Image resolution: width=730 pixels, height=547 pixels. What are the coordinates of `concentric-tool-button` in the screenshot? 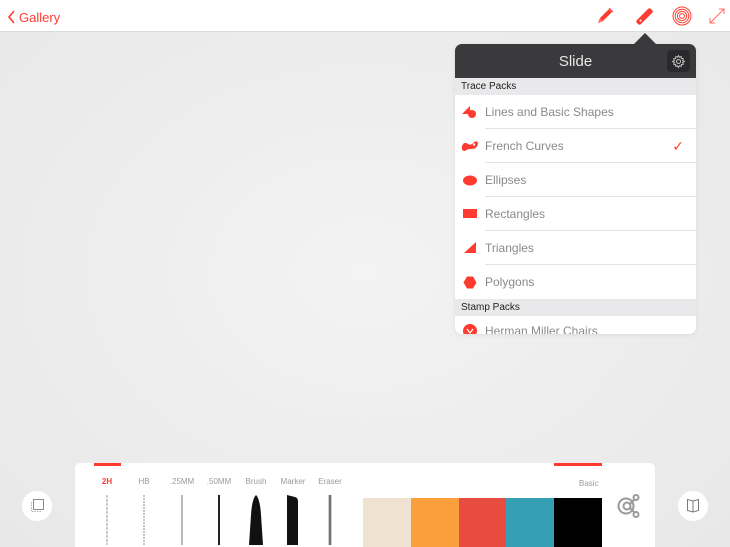 It's located at (682, 16).